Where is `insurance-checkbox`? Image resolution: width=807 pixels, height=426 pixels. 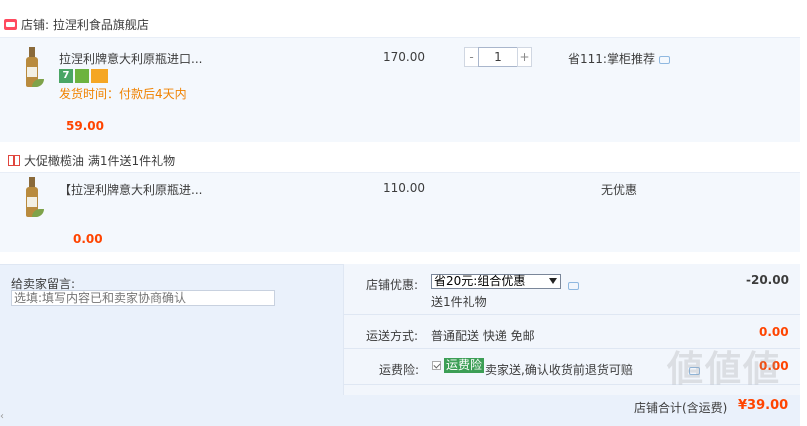
insurance-checkbox is located at coordinates (436, 365).